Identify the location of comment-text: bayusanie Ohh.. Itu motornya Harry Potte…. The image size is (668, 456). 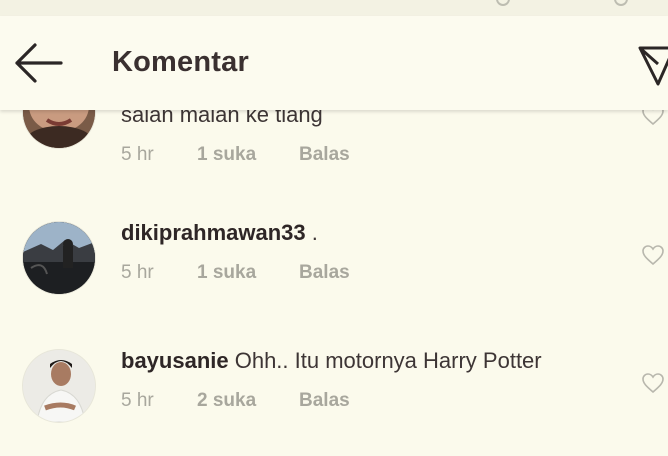
(331, 361).